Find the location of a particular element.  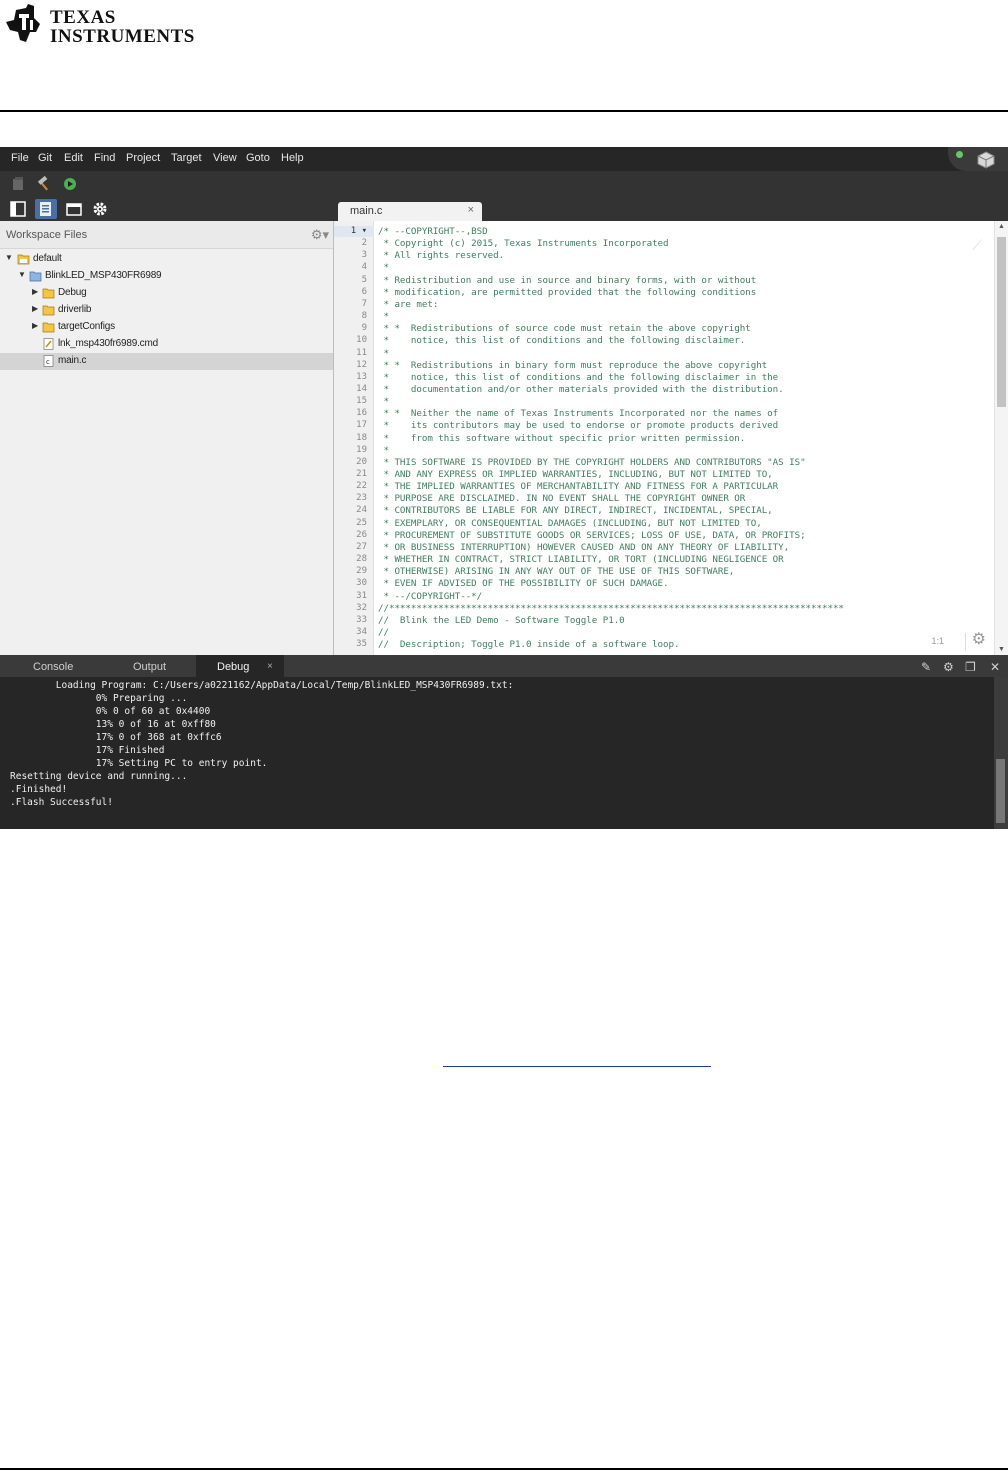

line-number: 4 is located at coordinates (364, 267).